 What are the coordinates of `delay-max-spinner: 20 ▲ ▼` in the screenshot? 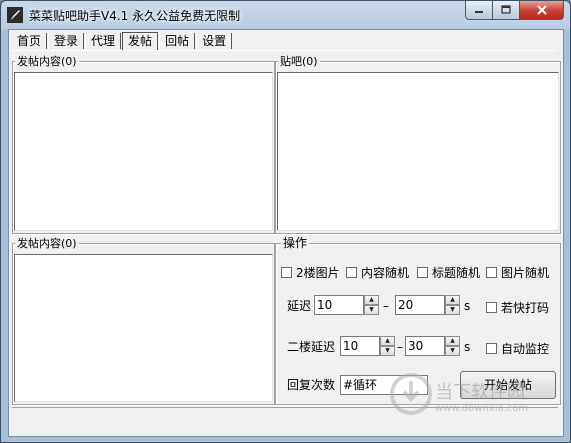 It's located at (427, 305).